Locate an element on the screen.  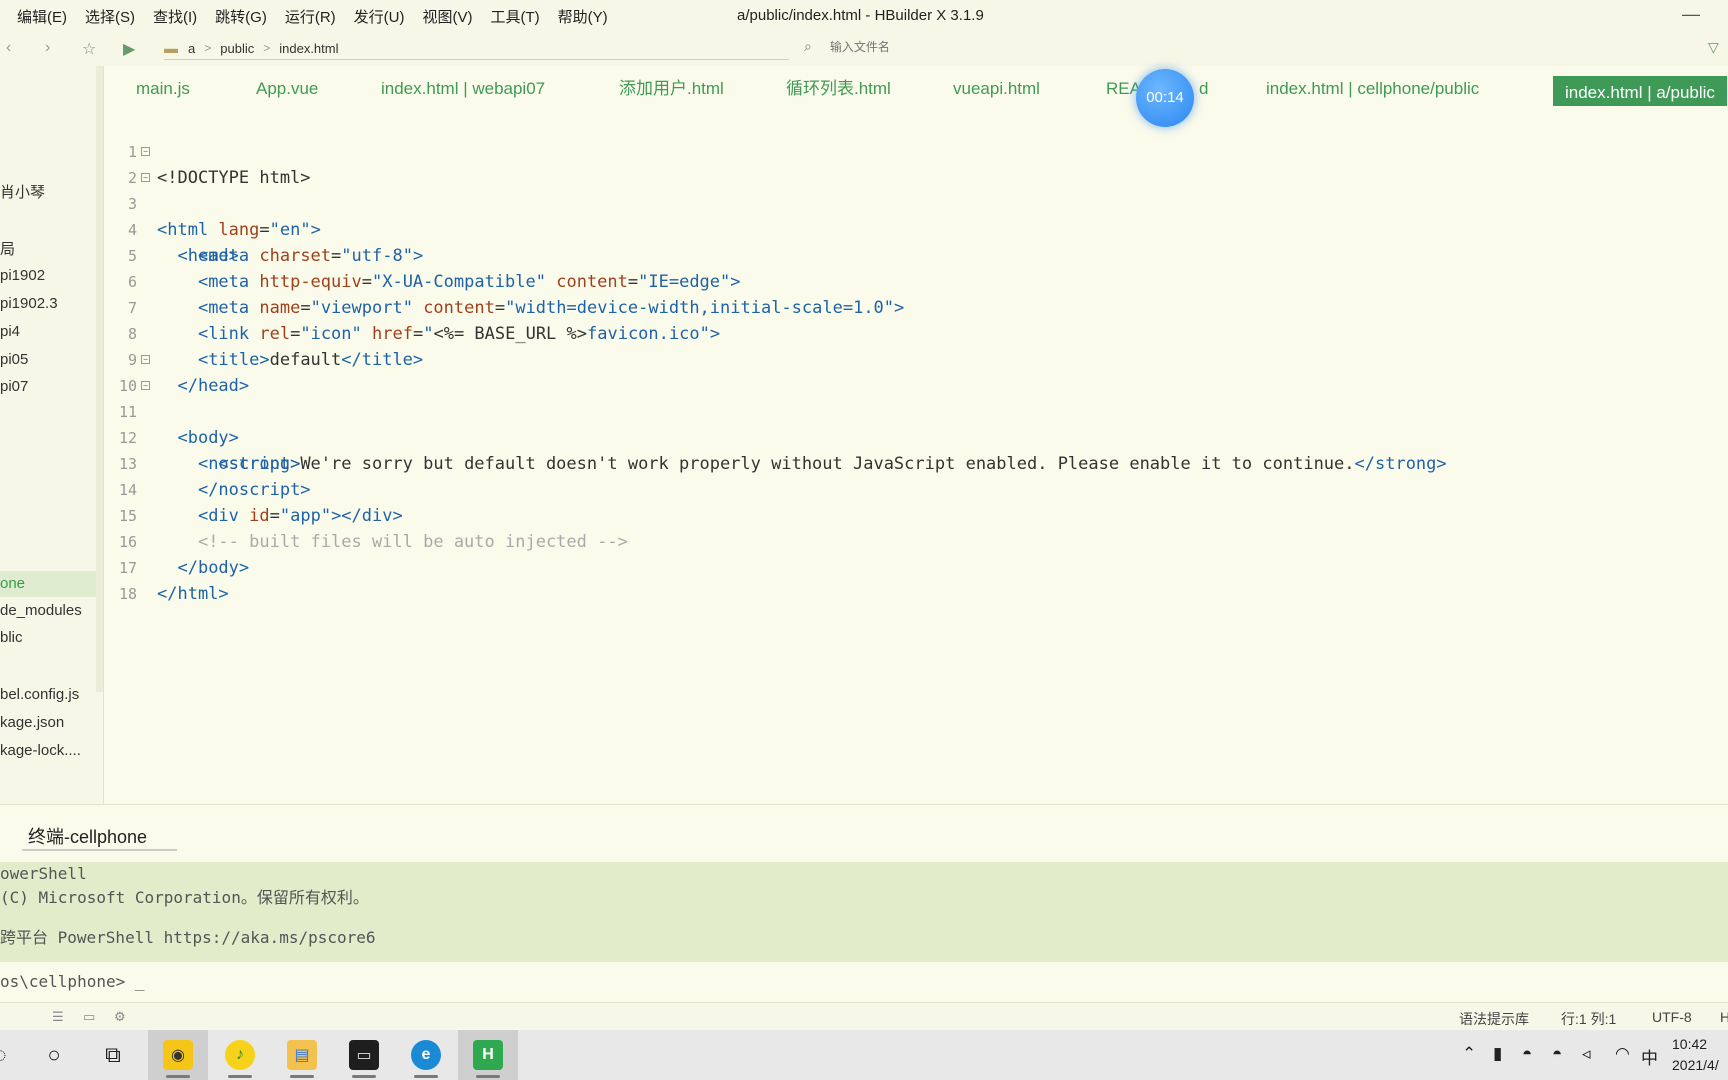
folder-icon: ▤ is located at coordinates (302, 1055).